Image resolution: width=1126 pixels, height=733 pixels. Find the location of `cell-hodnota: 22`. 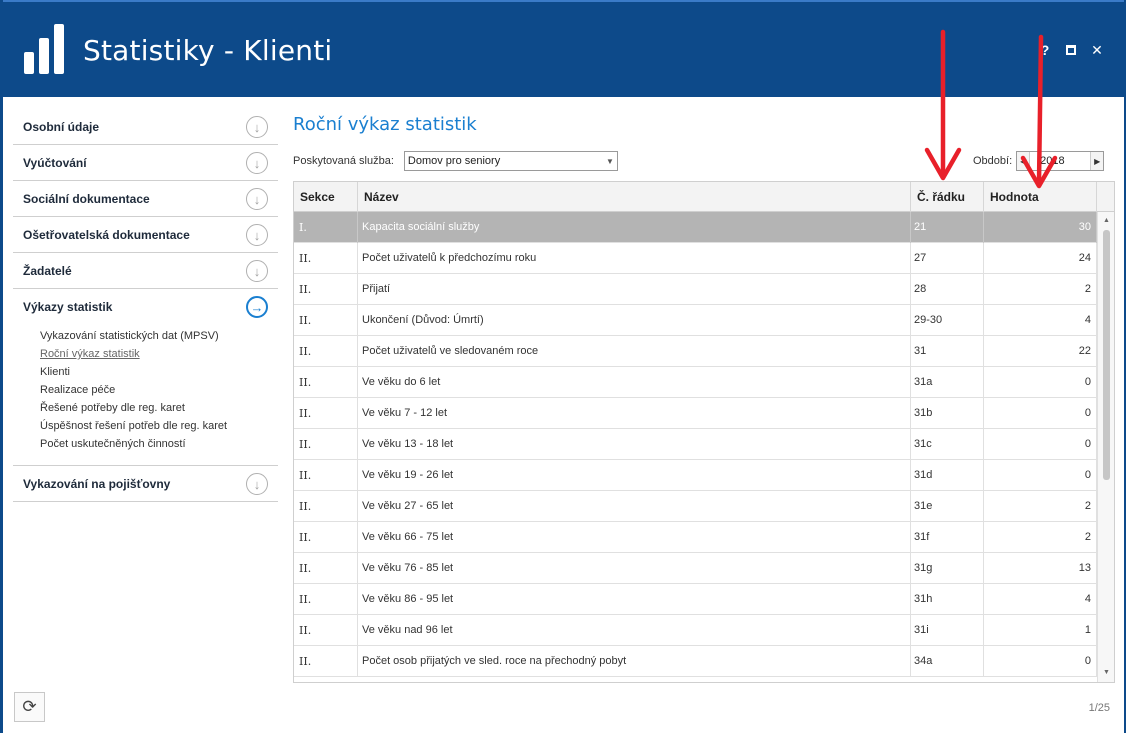

cell-hodnota: 22 is located at coordinates (1040, 351).